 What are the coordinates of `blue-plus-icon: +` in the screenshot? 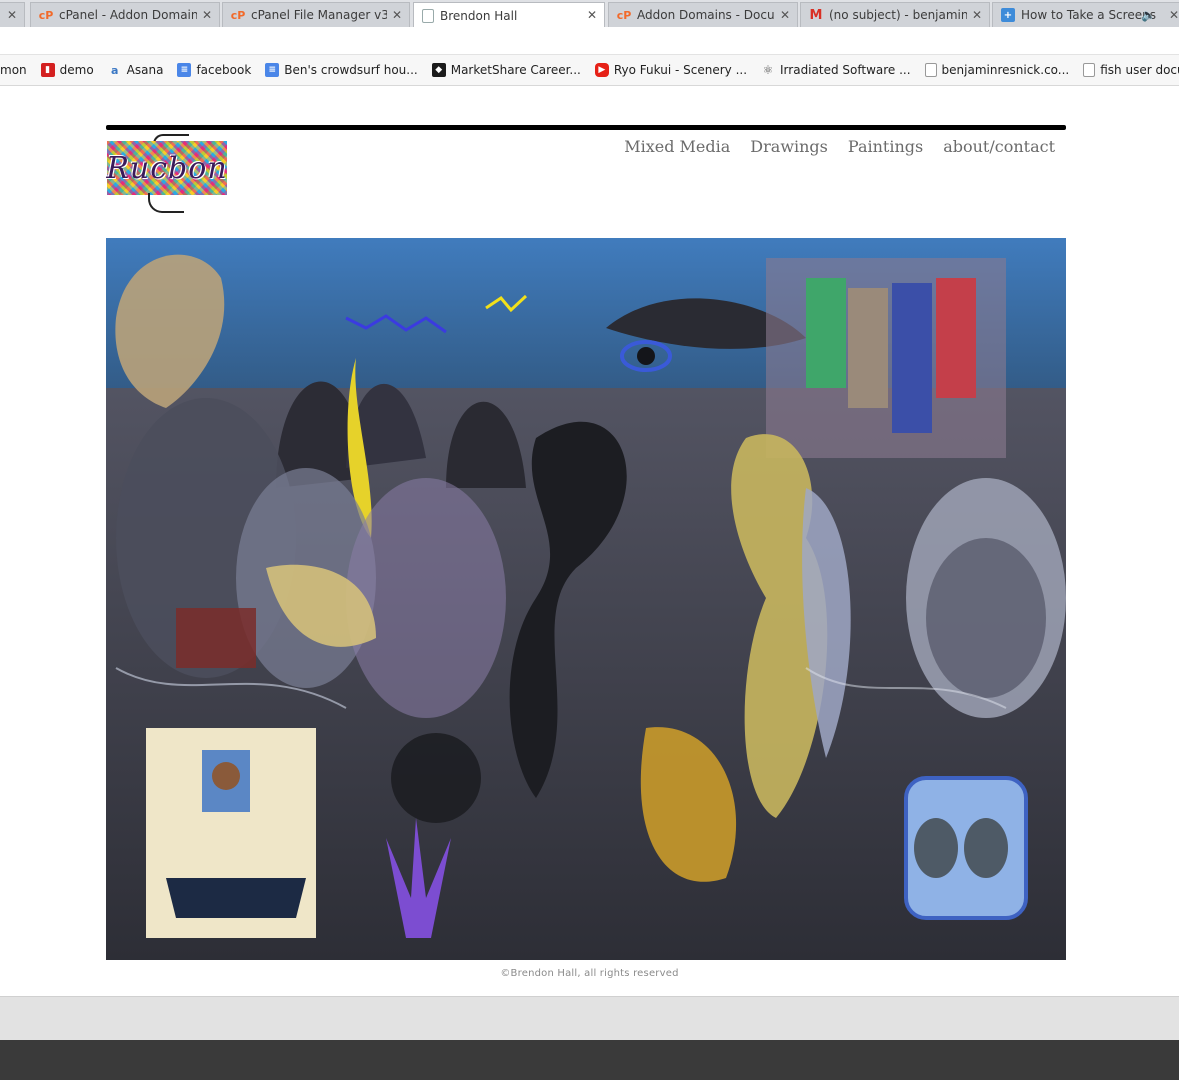 It's located at (1008, 15).